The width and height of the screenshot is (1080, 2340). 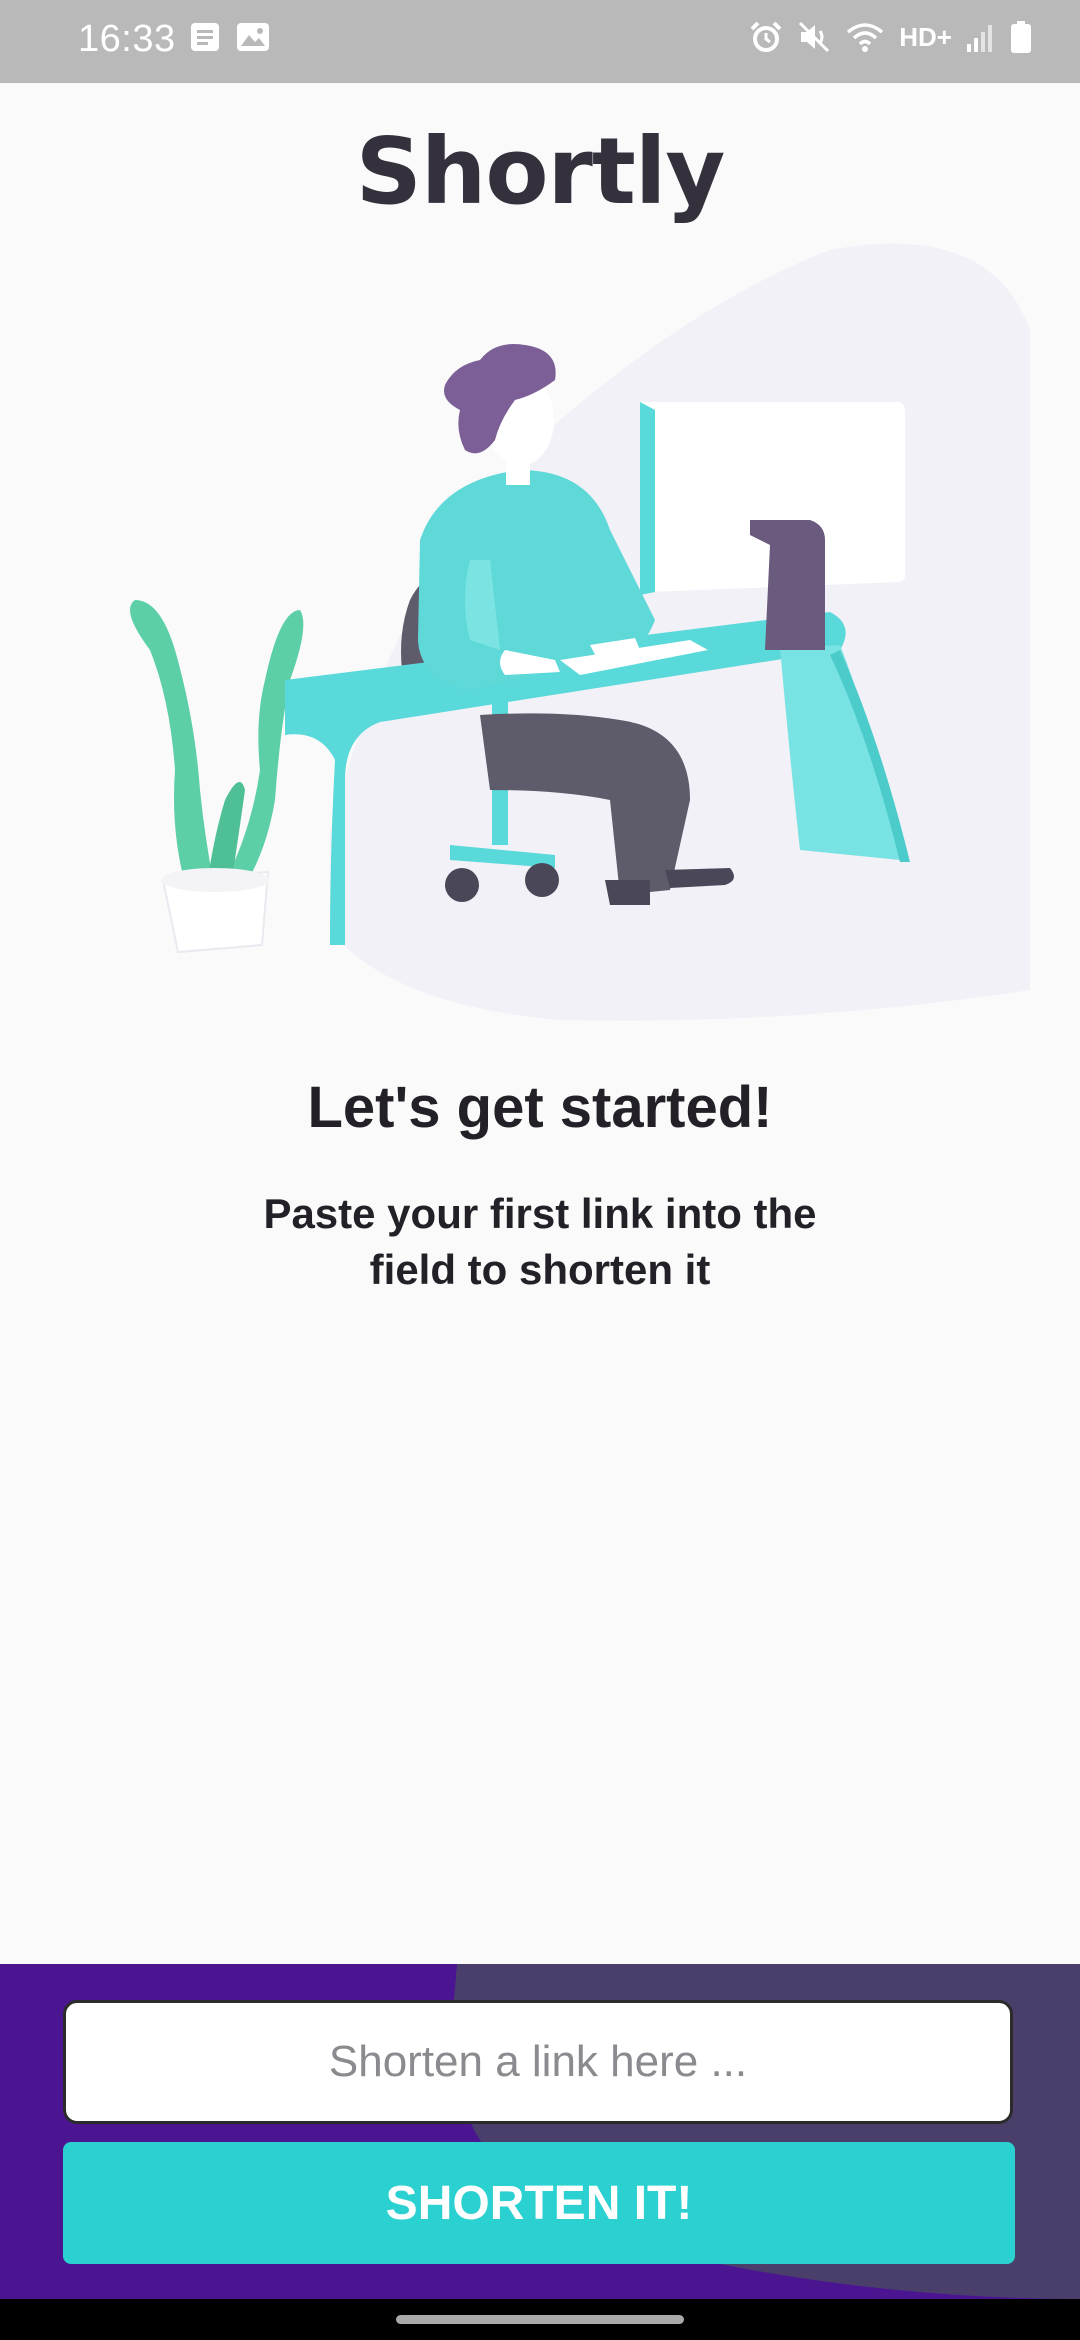 What do you see at coordinates (1021, 37) in the screenshot?
I see `battery-icon` at bounding box center [1021, 37].